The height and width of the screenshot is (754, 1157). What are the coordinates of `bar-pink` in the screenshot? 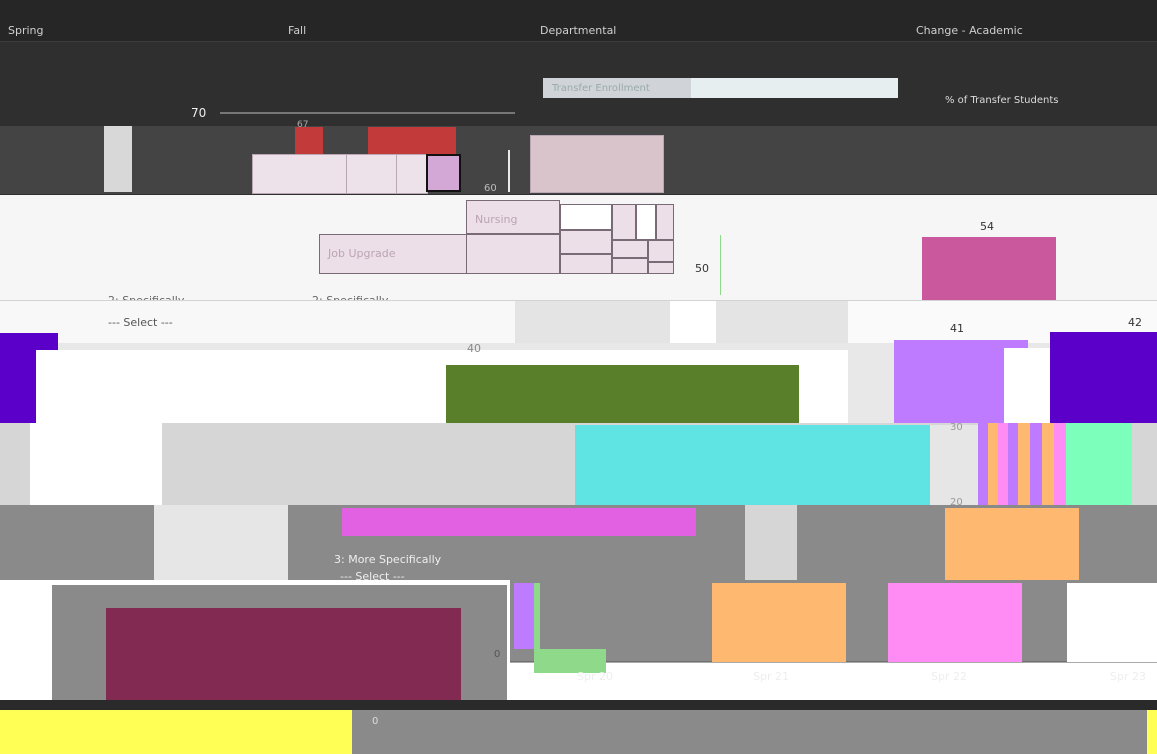 It's located at (989, 268).